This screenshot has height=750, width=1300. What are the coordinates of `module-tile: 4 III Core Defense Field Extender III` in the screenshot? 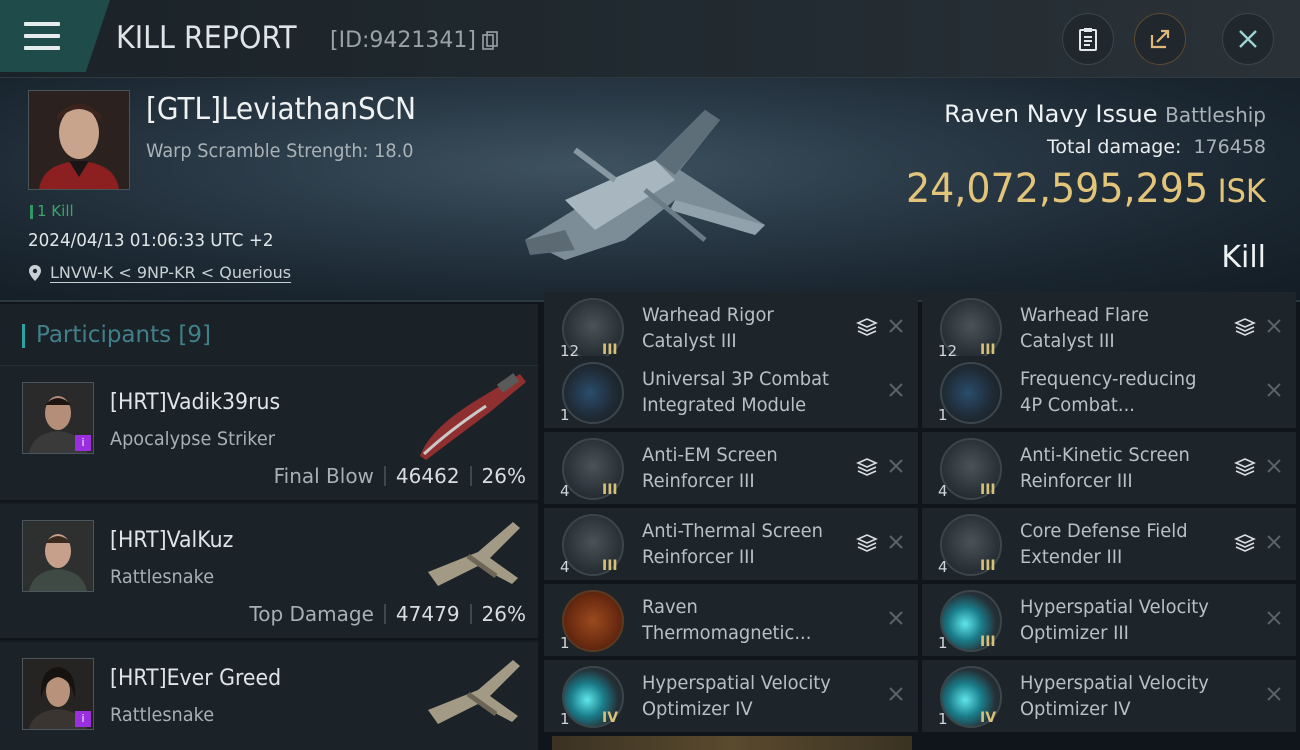 It's located at (1109, 544).